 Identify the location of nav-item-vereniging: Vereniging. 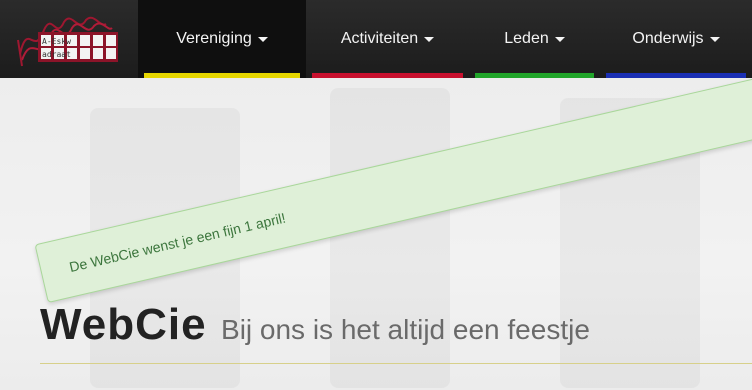
(222, 39).